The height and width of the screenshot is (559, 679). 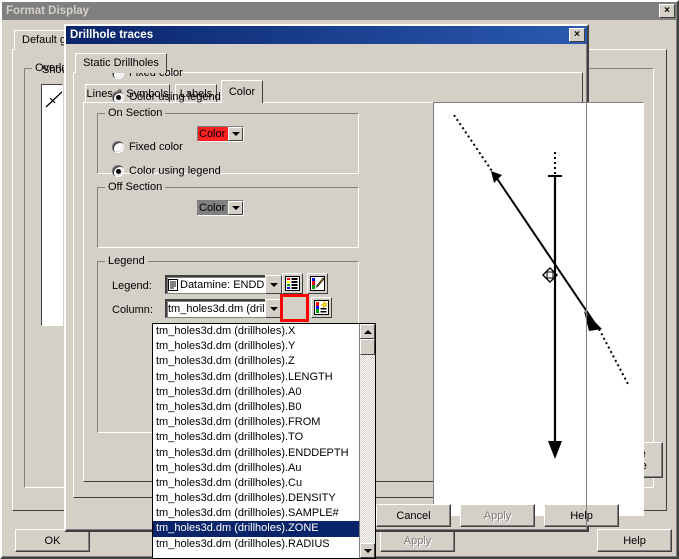 I want to click on dropdown-item: tm_holes3d.dm (drillholes).RADIUS, so click(x=256, y=544).